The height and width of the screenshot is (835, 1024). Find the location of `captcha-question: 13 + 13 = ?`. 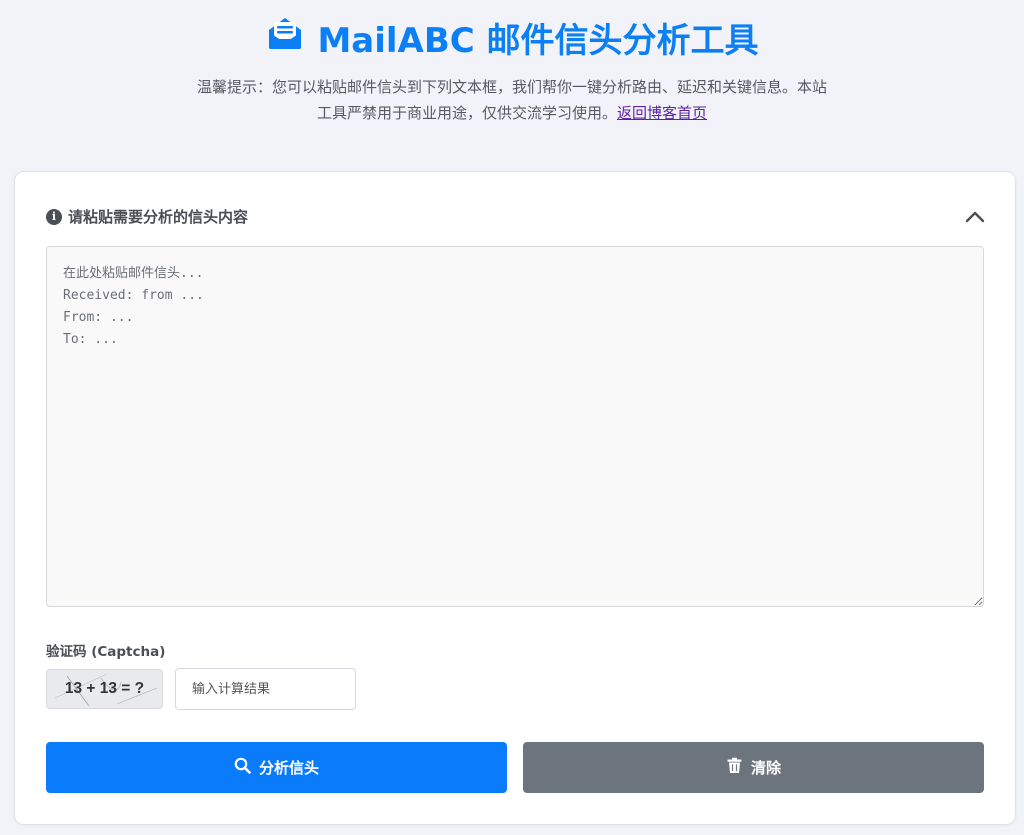

captcha-question: 13 + 13 = ? is located at coordinates (104, 688).